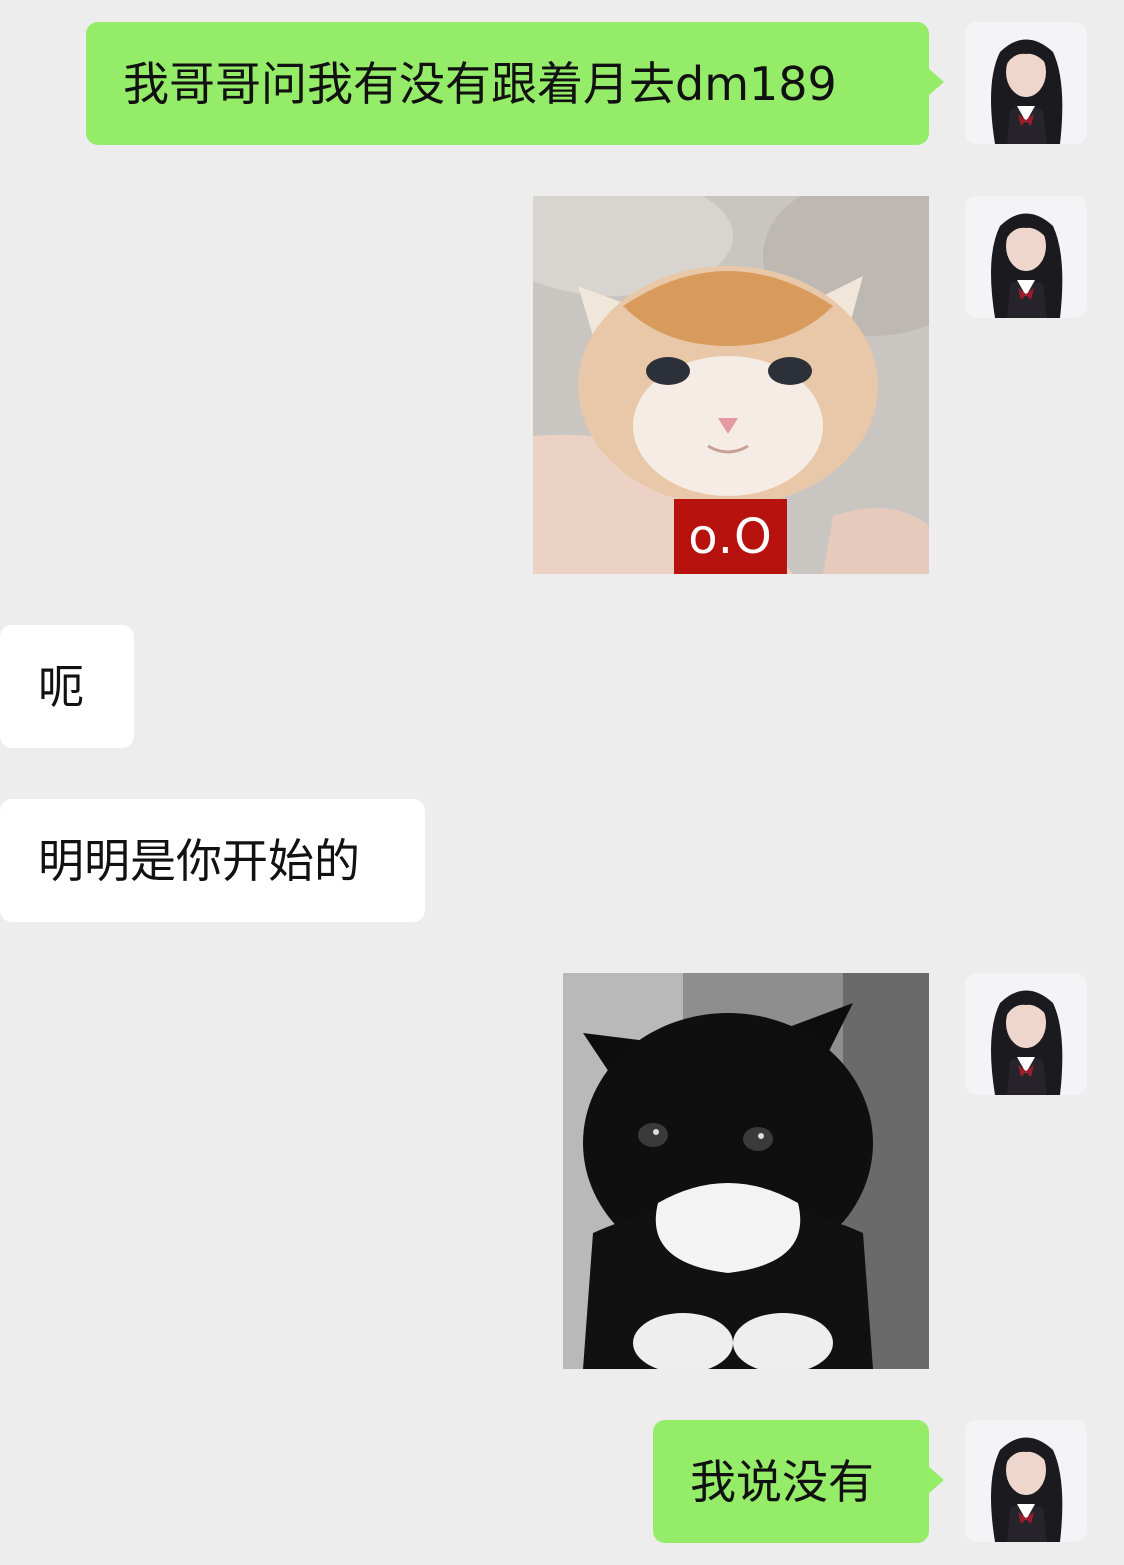 The image size is (1124, 1565). I want to click on black-white-kitten-sticker, so click(746, 1171).